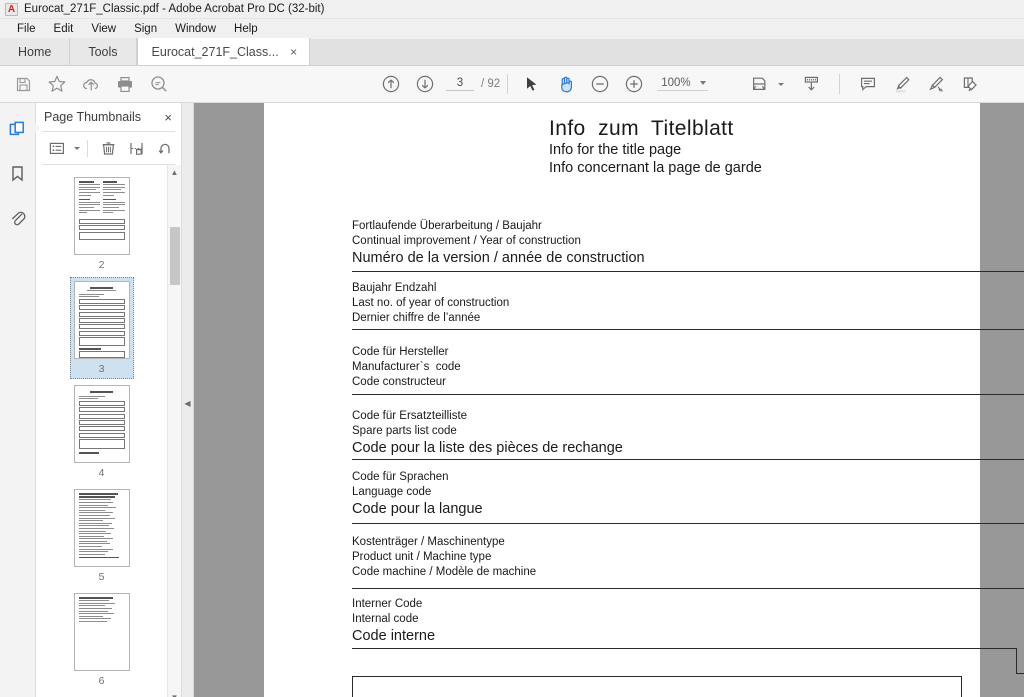 The width and height of the screenshot is (1024, 697). Describe the element at coordinates (103, 29) in the screenshot. I see `menu-item-view: View` at that location.